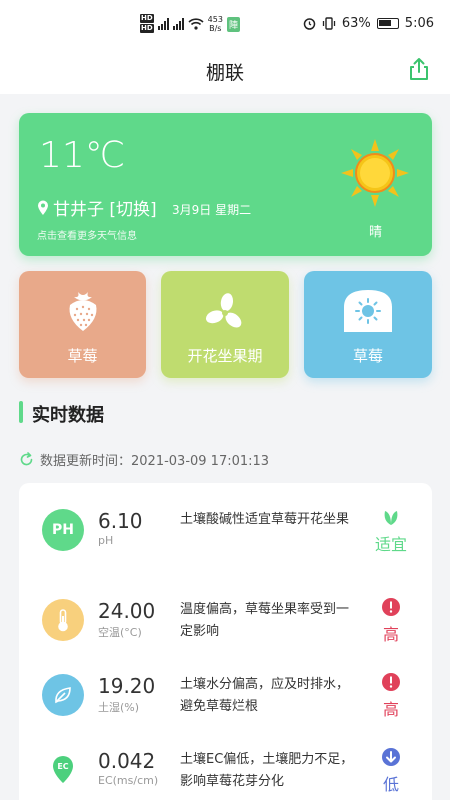 The width and height of the screenshot is (450, 800). I want to click on weather-condition: 晴, so click(376, 232).